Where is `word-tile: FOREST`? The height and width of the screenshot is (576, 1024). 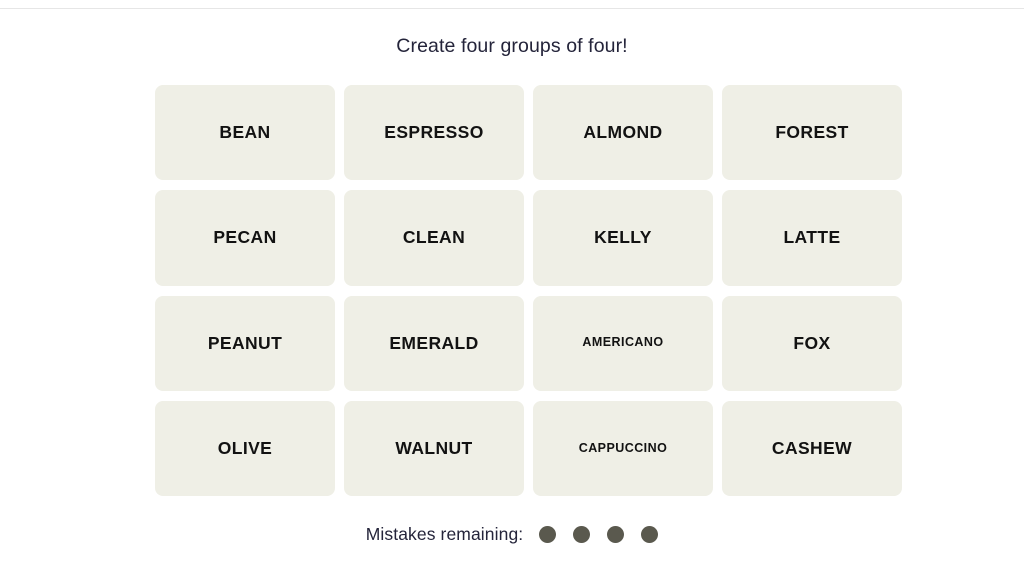
word-tile: FOREST is located at coordinates (812, 133).